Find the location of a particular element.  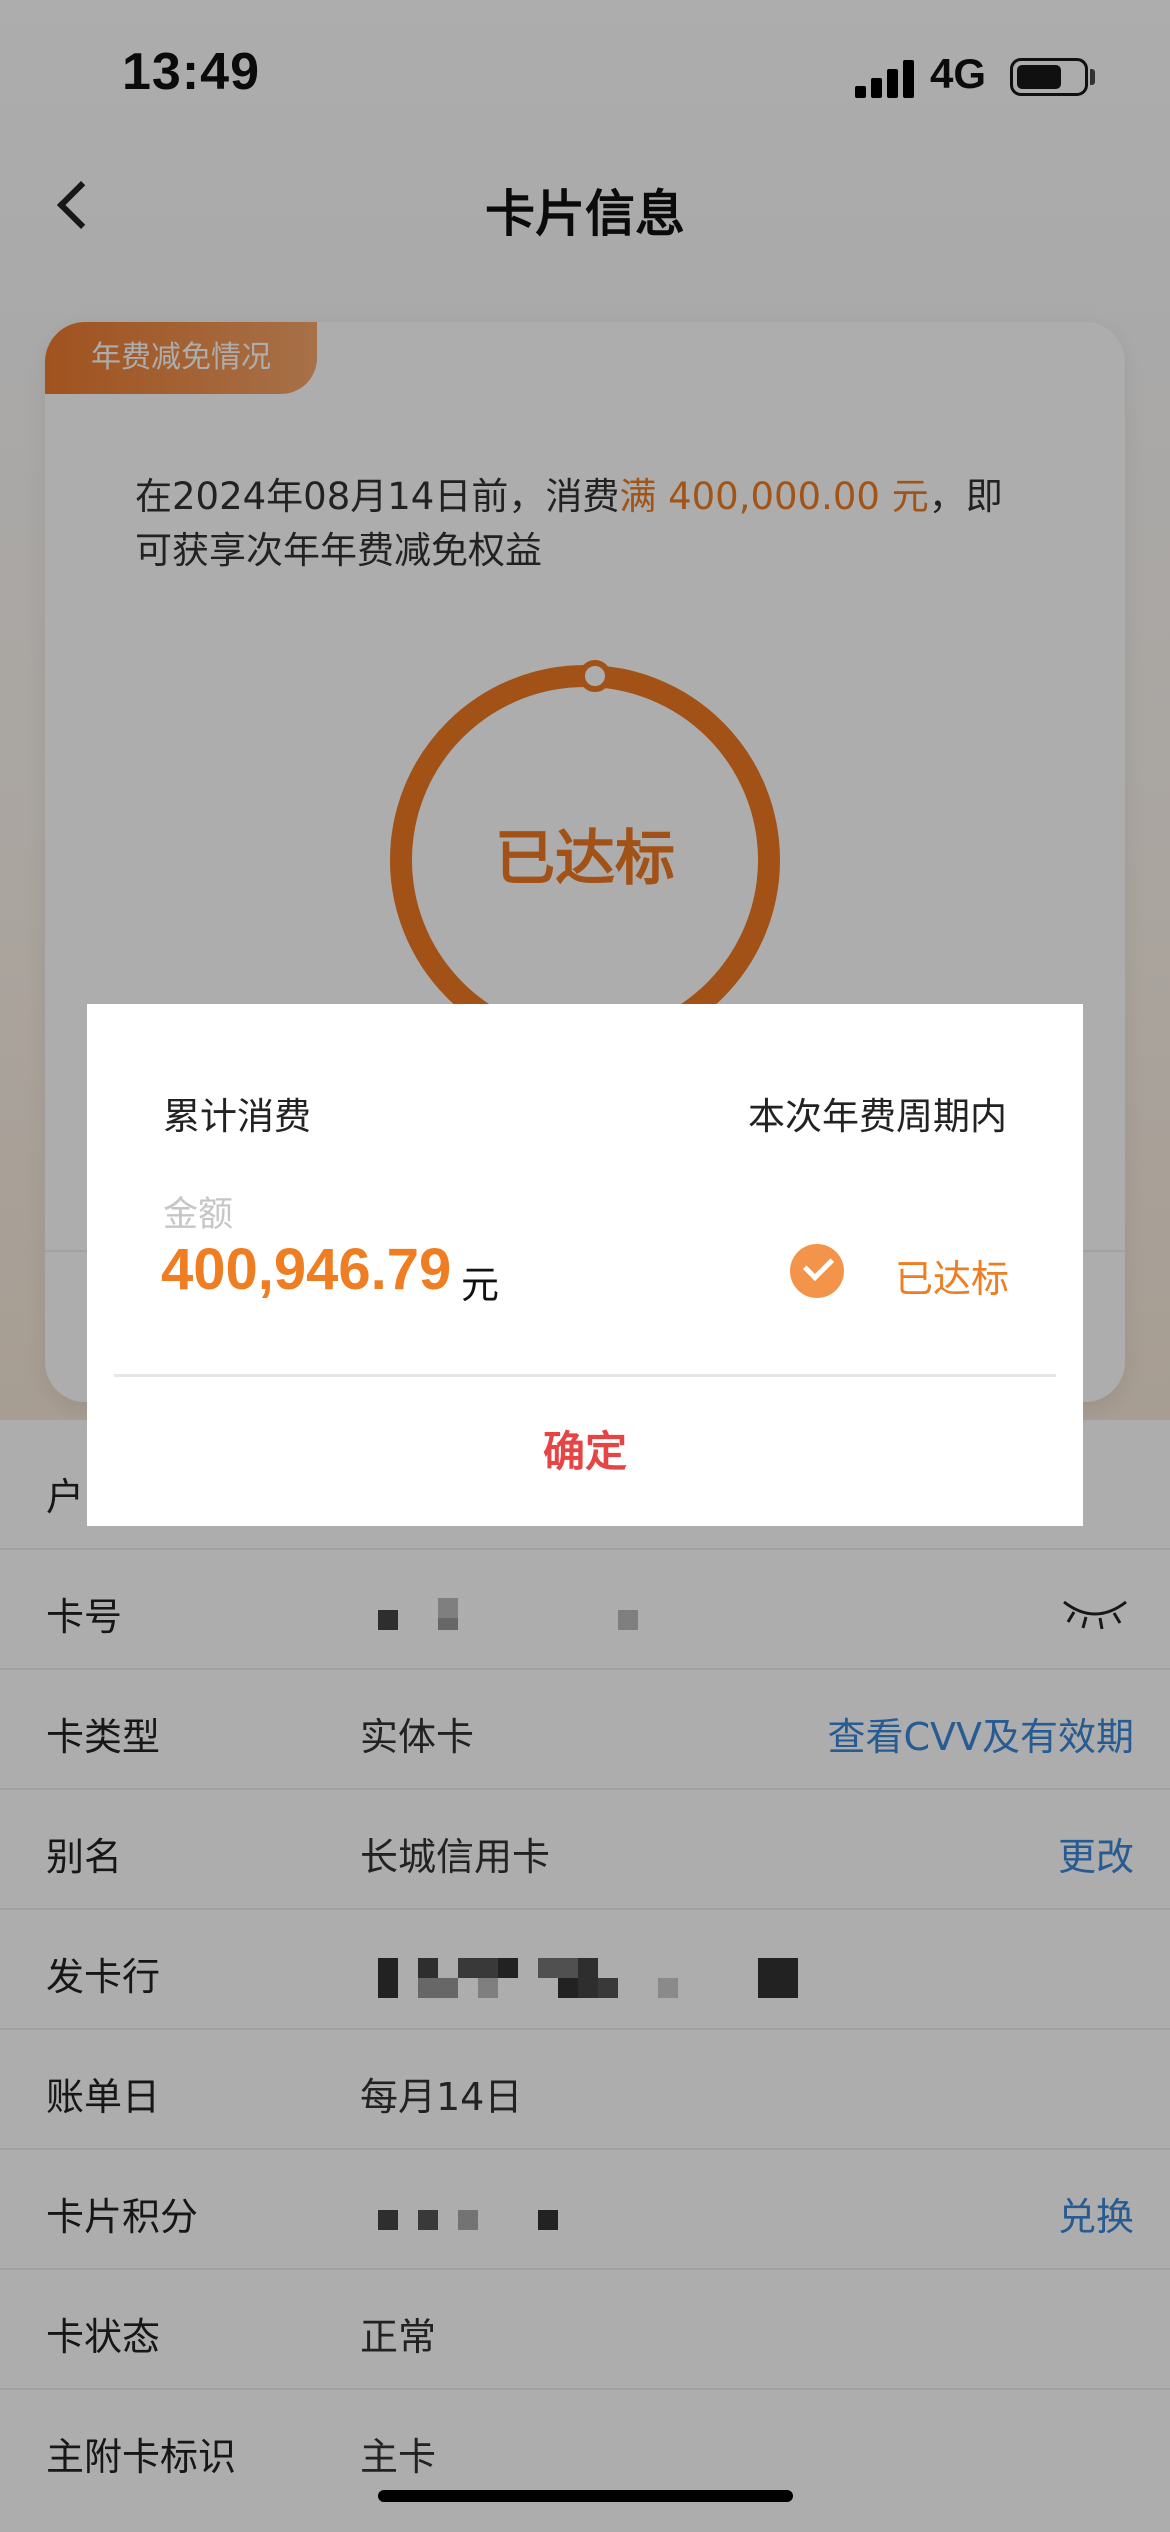

amount-unit: 元 is located at coordinates (480, 1285).